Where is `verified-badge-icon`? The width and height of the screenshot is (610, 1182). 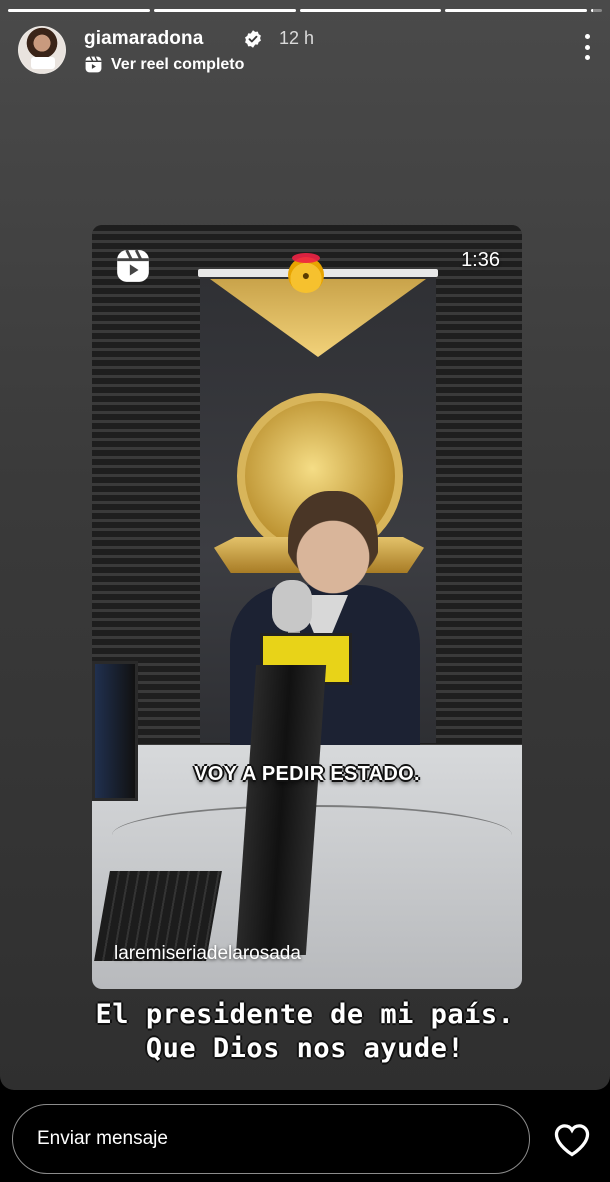
verified-badge-icon is located at coordinates (253, 39).